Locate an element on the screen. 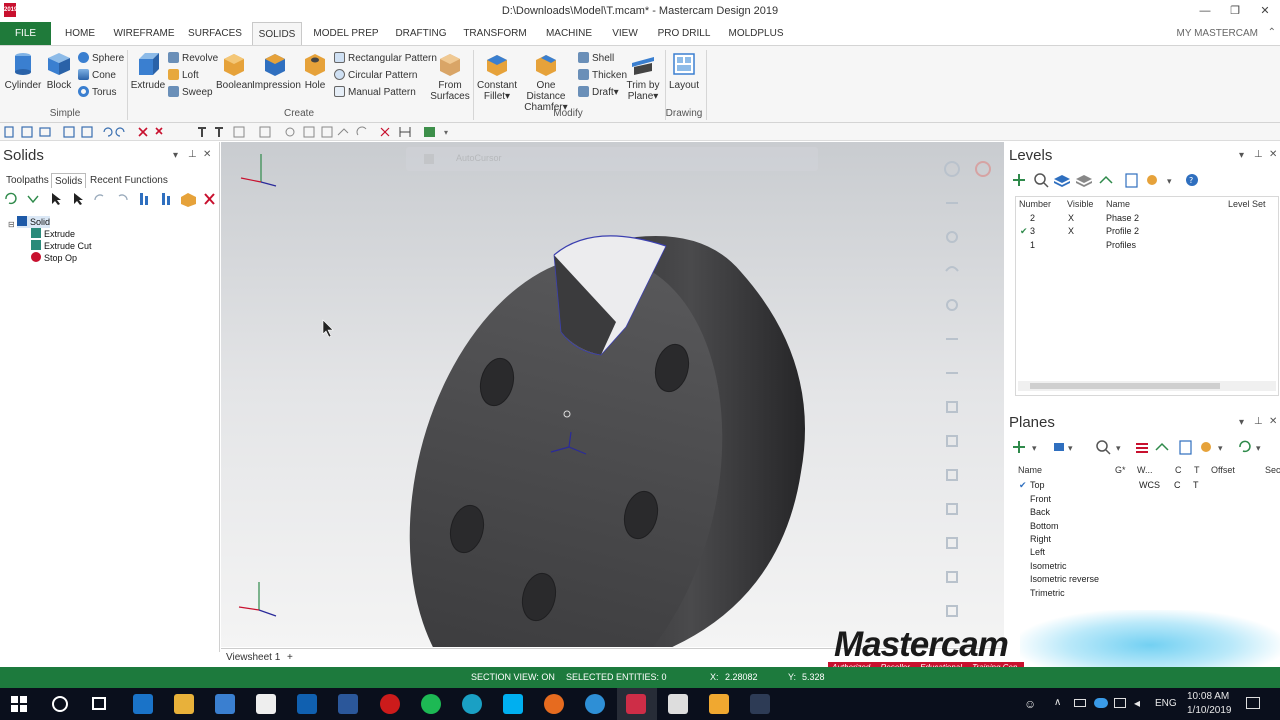 Image resolution: width=1280 pixels, height=720 pixels. tab-surfaces: SURFACES is located at coordinates (215, 33).